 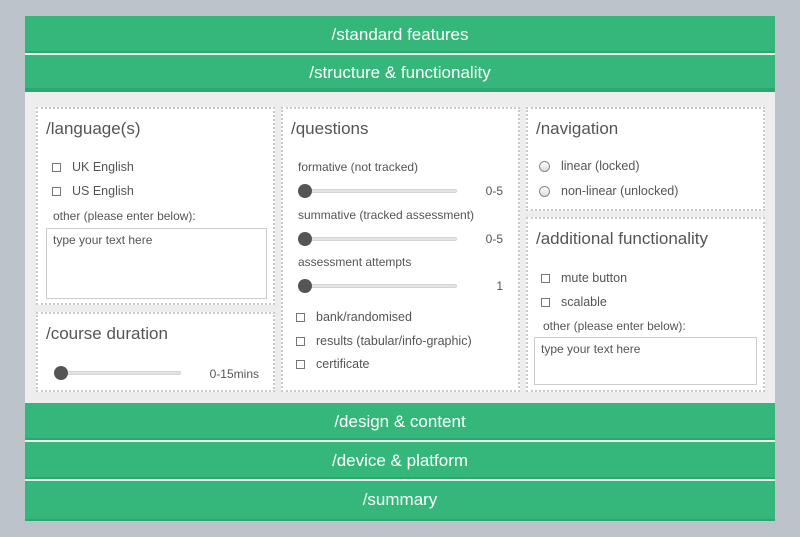 What do you see at coordinates (400, 501) in the screenshot?
I see `section-summary: /summary` at bounding box center [400, 501].